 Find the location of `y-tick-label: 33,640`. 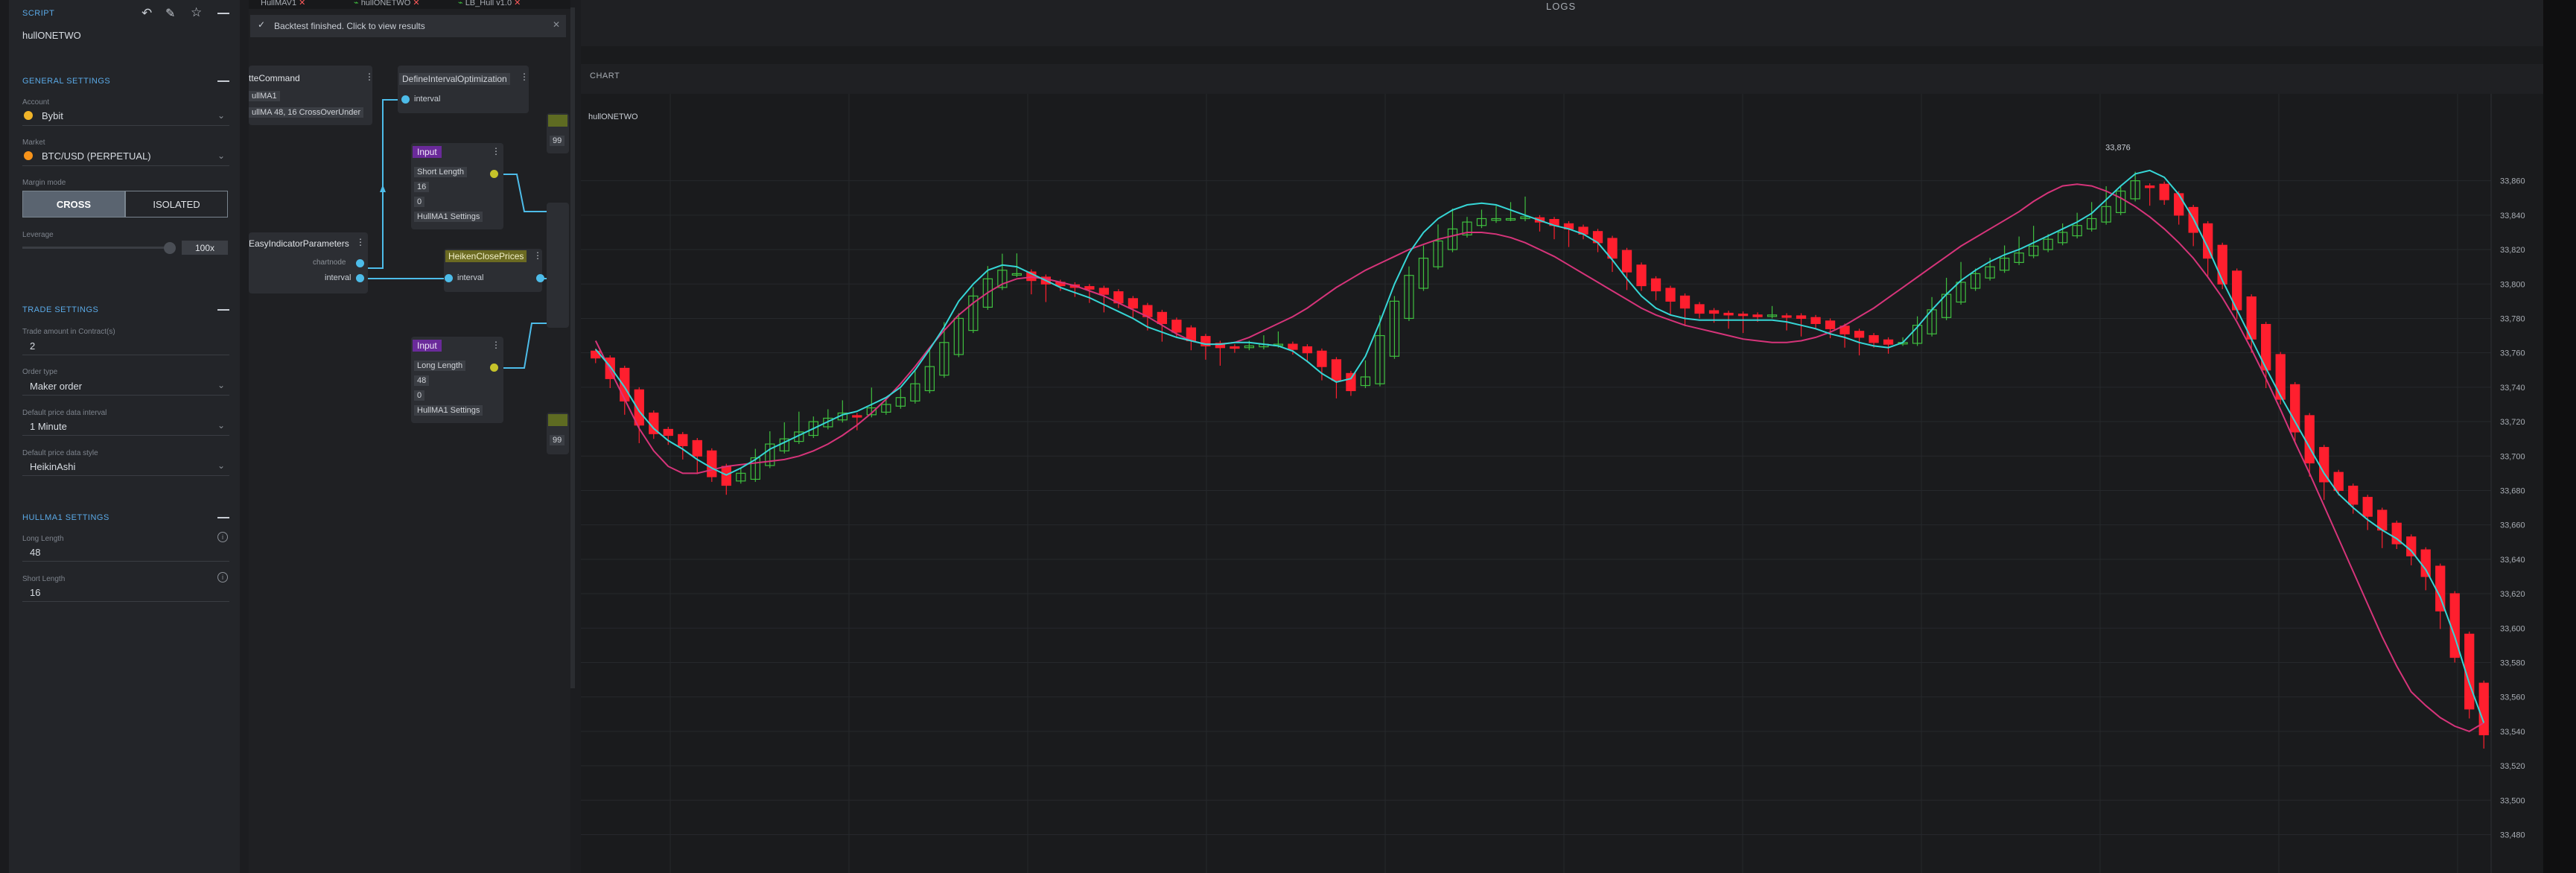

y-tick-label: 33,640 is located at coordinates (2512, 560).